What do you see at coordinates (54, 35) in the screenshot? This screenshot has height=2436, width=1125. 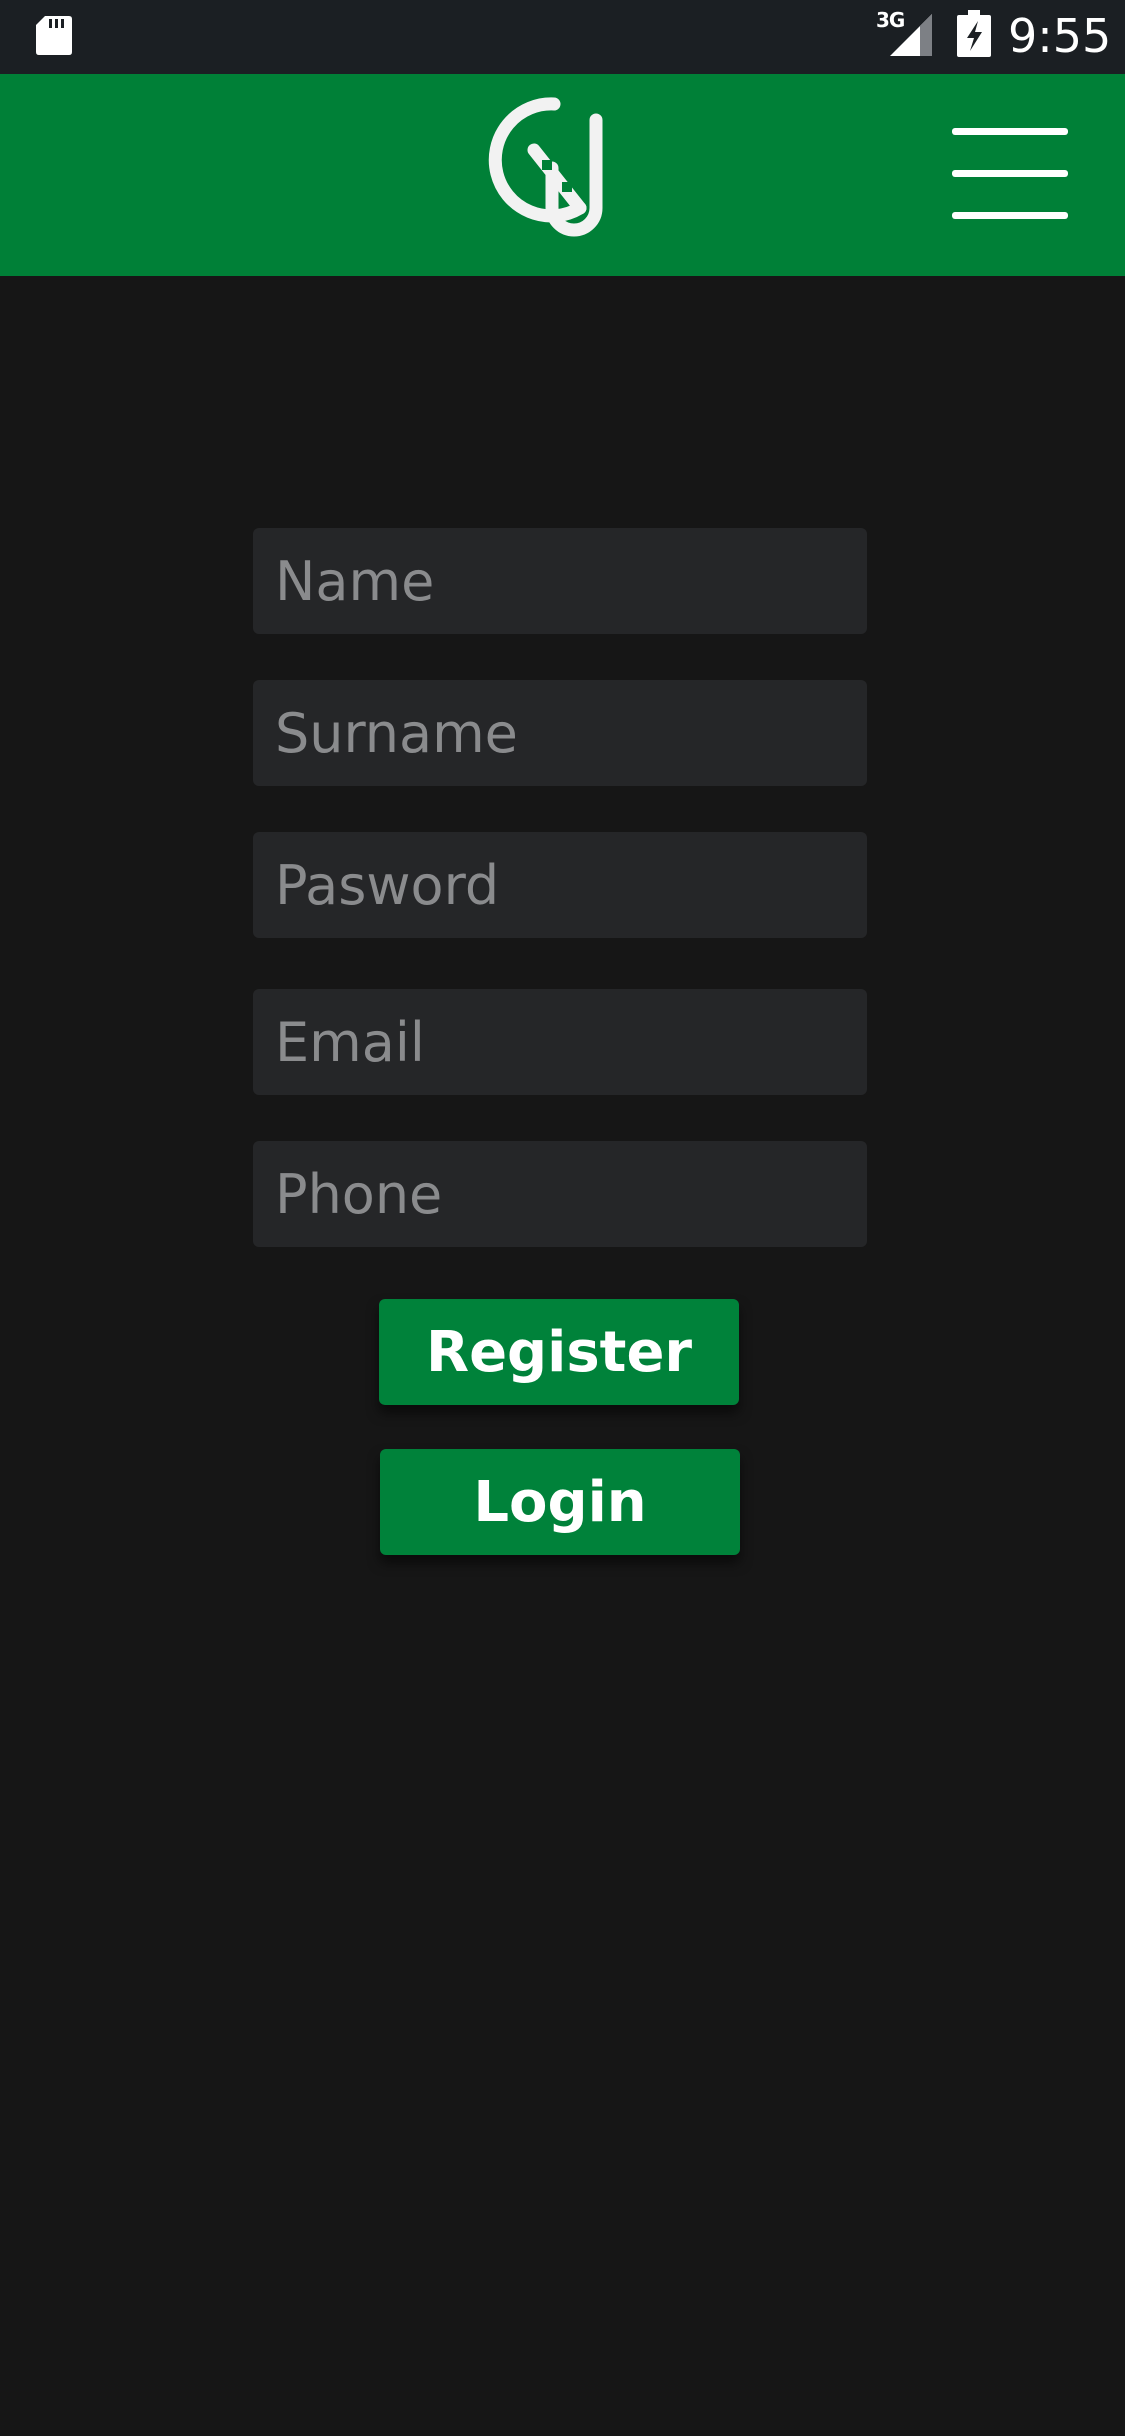 I see `sd-card-icon` at bounding box center [54, 35].